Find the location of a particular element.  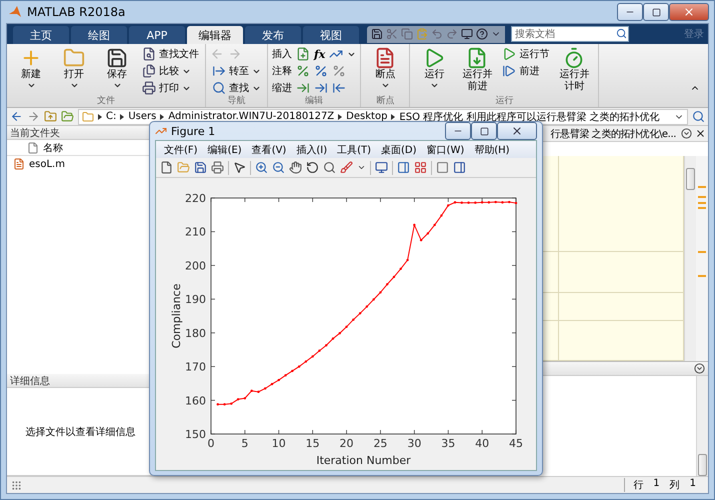

search-field: 搜索文档 is located at coordinates (570, 34).